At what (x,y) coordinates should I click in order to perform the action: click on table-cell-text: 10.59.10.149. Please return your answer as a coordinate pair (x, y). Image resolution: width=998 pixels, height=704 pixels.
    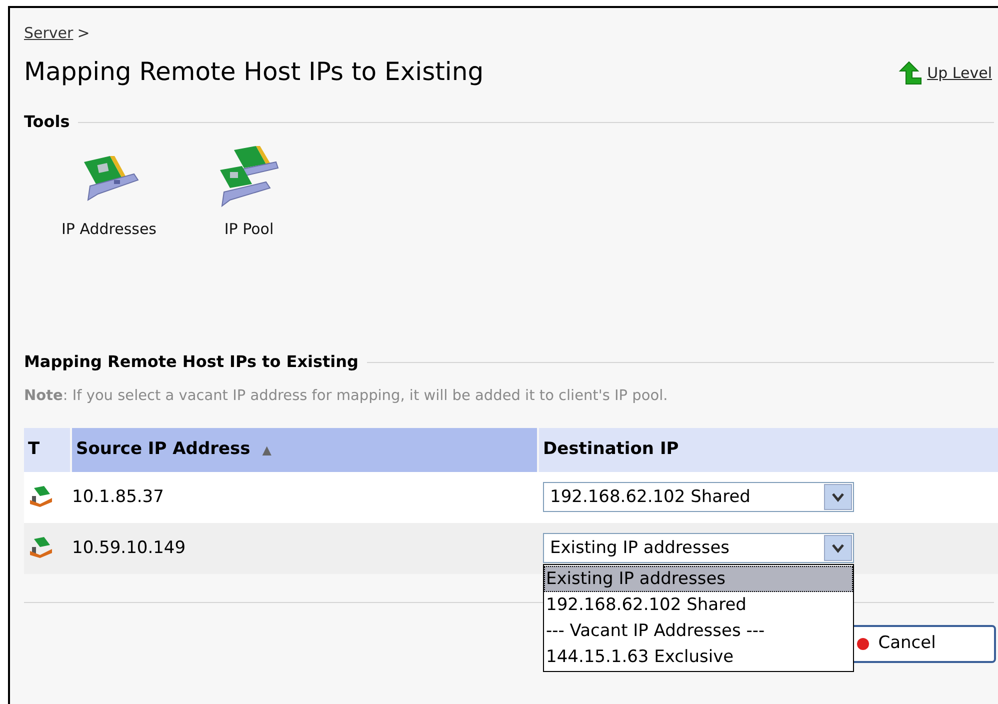
    Looking at the image, I should click on (129, 548).